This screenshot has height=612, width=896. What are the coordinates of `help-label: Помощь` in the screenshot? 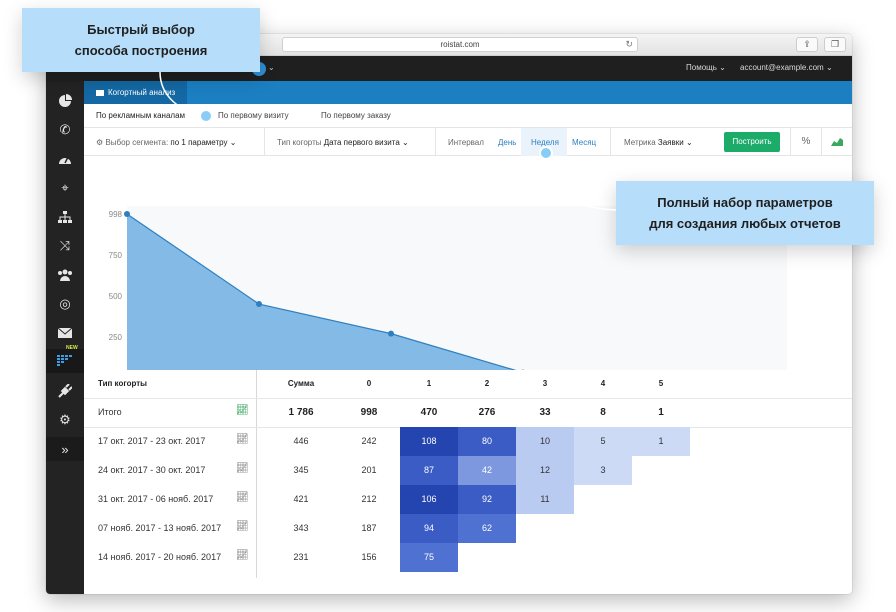 It's located at (701, 67).